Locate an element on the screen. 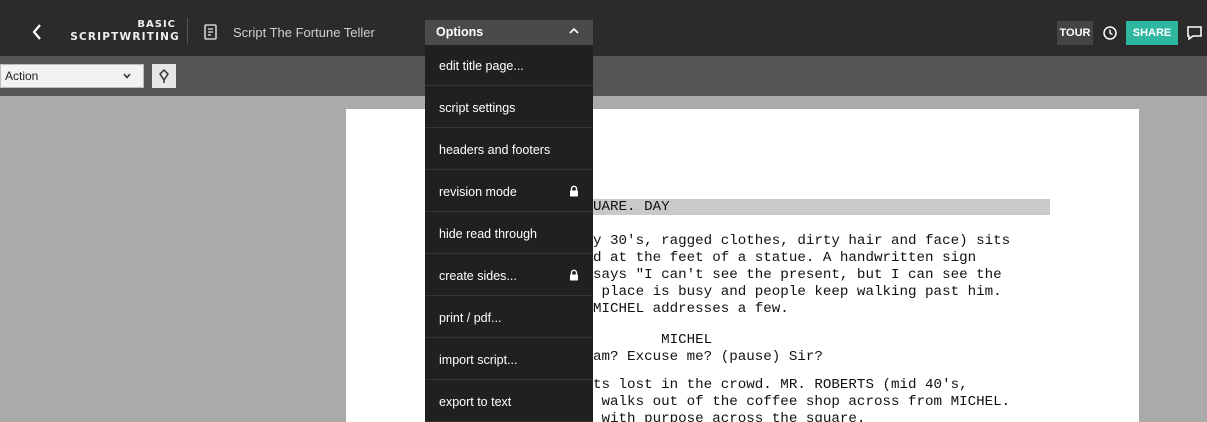 Image resolution: width=1207 pixels, height=422 pixels. menu-item-export-to-text: export to text is located at coordinates (509, 401).